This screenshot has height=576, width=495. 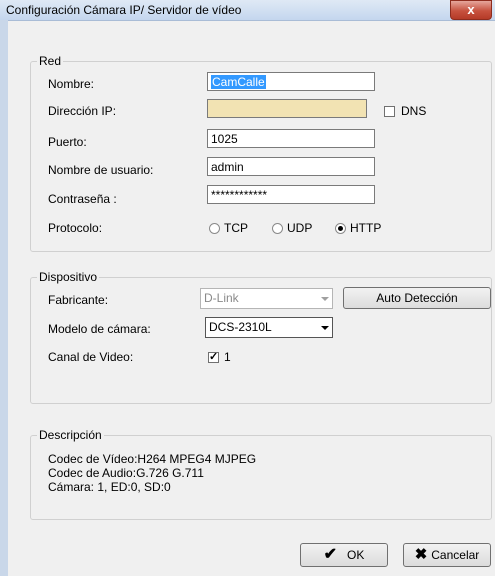 What do you see at coordinates (109, 487) in the screenshot?
I see `camera-info-text: Cámara: 1, ED:0, SD:0` at bounding box center [109, 487].